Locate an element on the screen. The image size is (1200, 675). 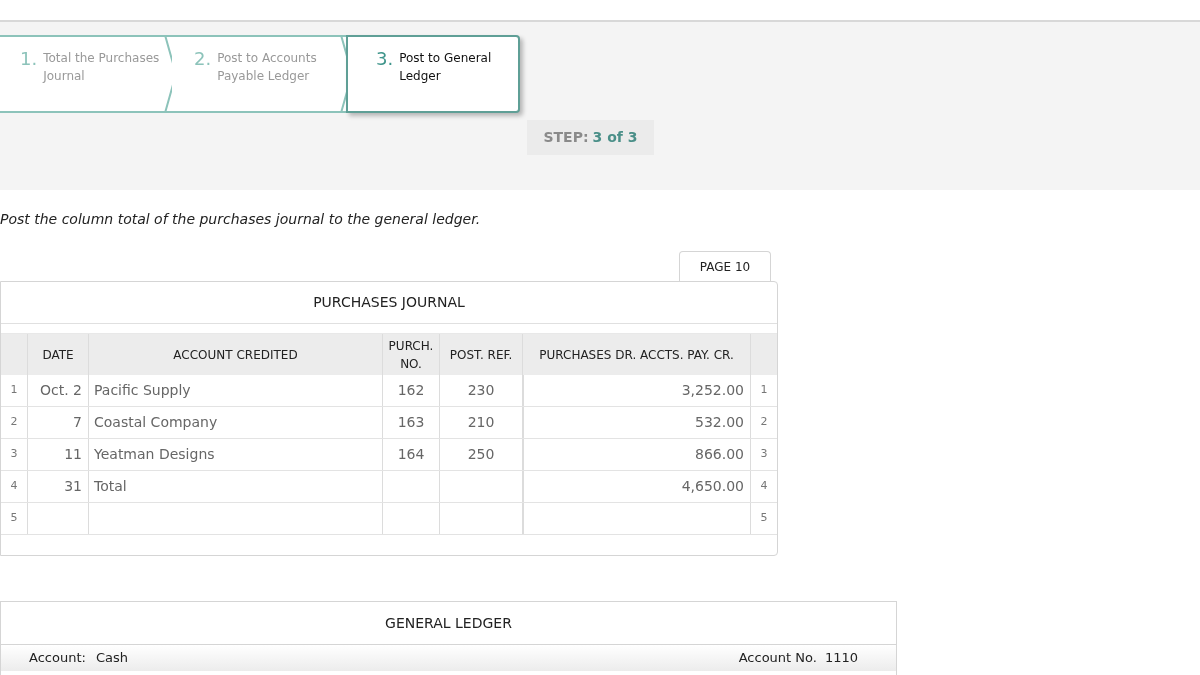
table-cell-text: 7 is located at coordinates (77, 422).